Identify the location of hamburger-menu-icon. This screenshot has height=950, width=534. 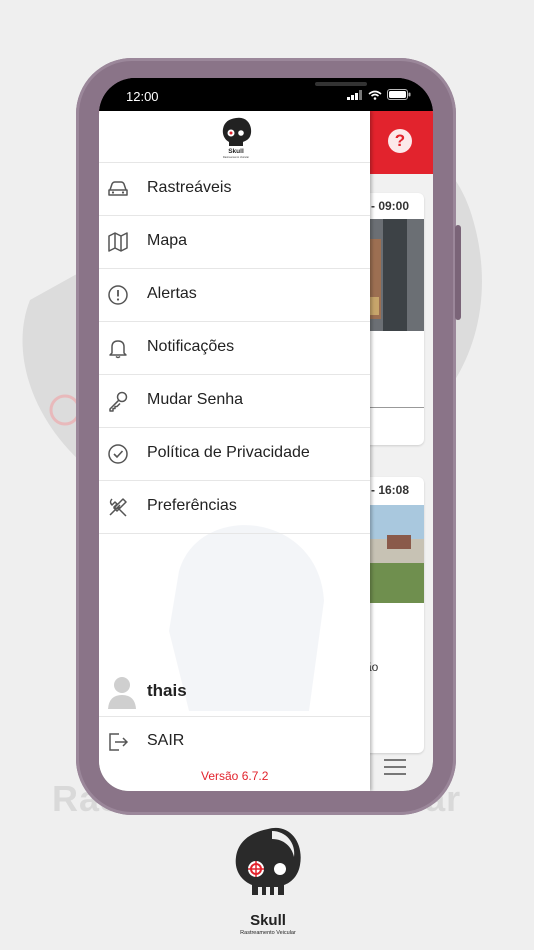
(395, 769).